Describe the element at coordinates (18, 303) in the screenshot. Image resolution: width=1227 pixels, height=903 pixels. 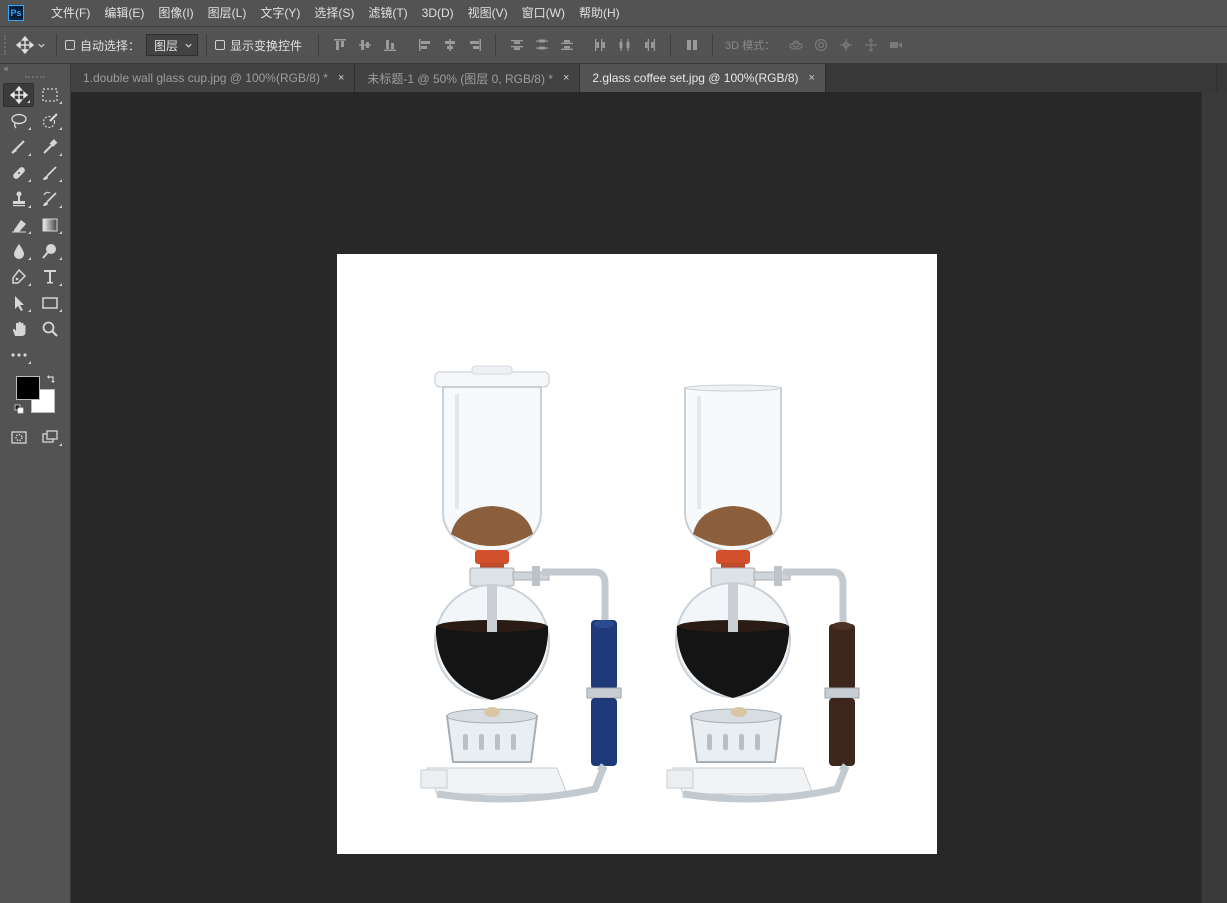
I see `path-selection-tool` at that location.